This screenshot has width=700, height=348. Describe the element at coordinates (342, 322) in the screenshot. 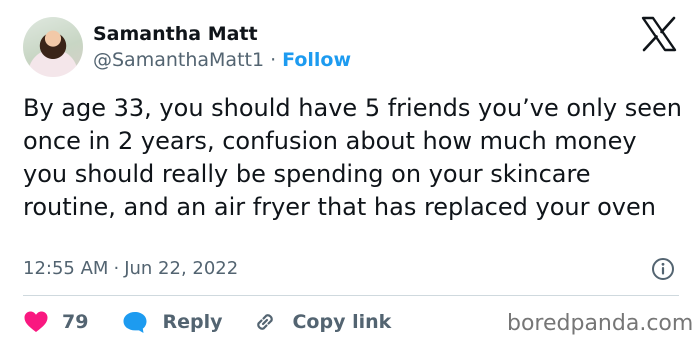

I see `copy-link-label: Copy link` at that location.